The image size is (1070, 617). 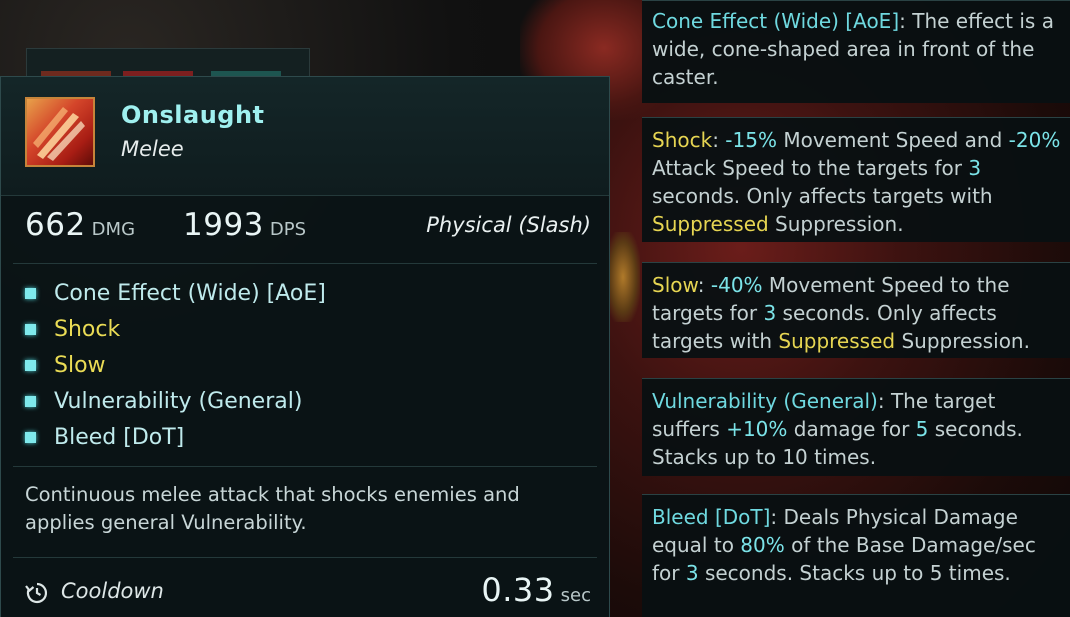 I want to click on effect-item: Cone Effect (Wide) [AoE], so click(x=175, y=293).